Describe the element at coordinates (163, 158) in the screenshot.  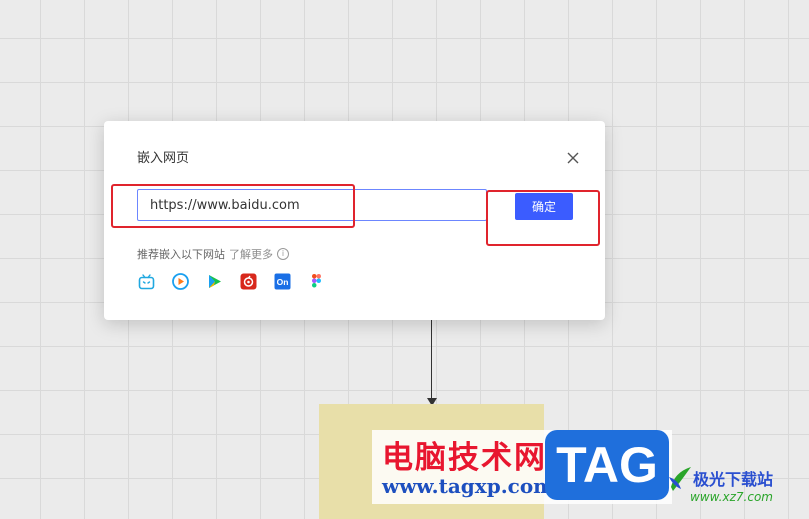
I see `dialog-title: 嵌入网页` at that location.